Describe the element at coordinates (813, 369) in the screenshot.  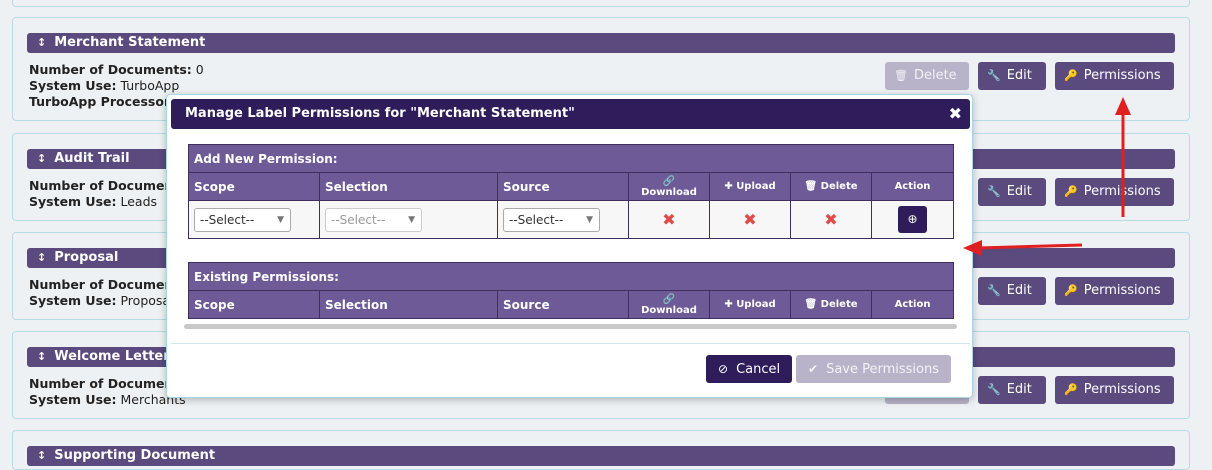
I see `check-circle-icon: ✔` at that location.